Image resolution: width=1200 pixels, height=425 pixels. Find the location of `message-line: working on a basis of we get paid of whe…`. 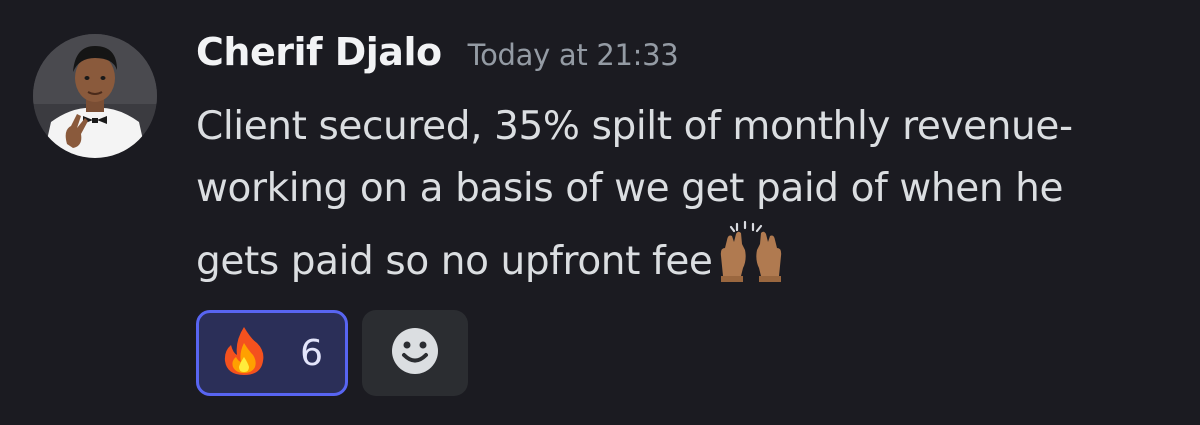

message-line: working on a basis of we get paid of whe… is located at coordinates (630, 188).